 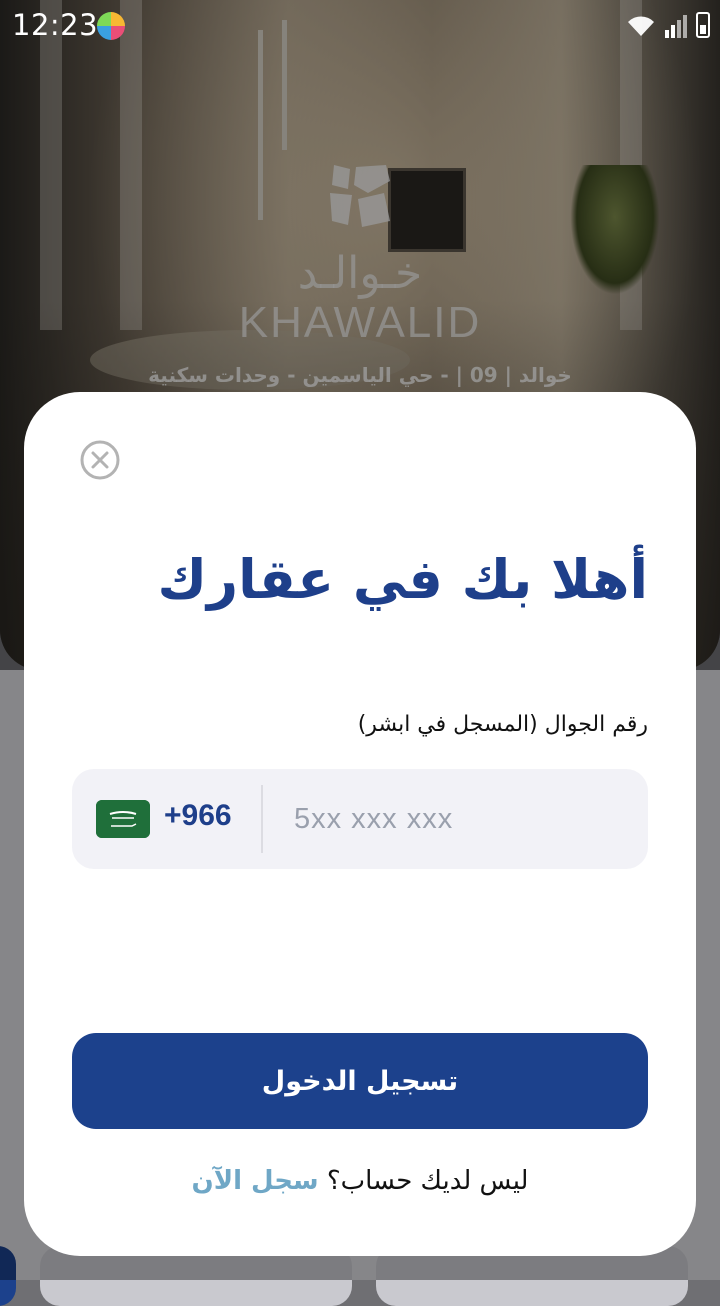 I want to click on phone-field: +966, so click(x=360, y=819).